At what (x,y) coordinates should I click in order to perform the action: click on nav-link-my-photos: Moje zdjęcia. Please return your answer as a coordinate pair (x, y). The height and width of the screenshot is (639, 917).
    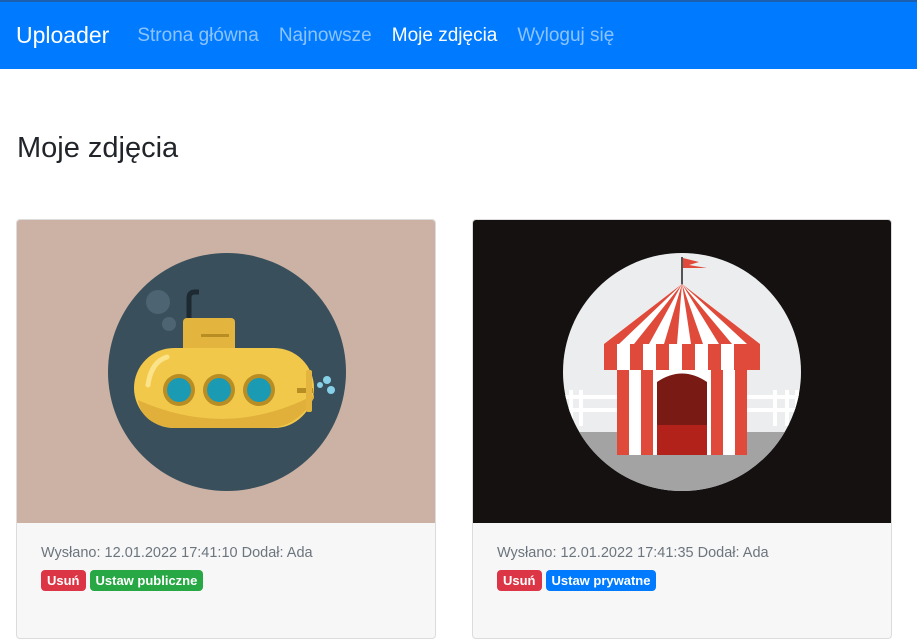
    Looking at the image, I should click on (445, 36).